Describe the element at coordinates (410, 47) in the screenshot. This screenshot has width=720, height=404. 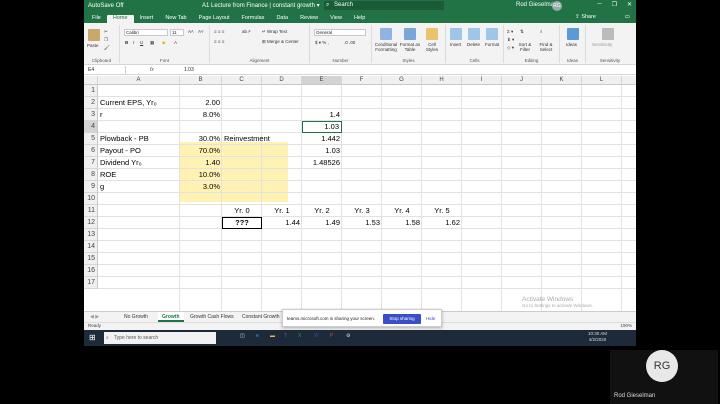
I see `format-as-table-button: Format as Table` at that location.